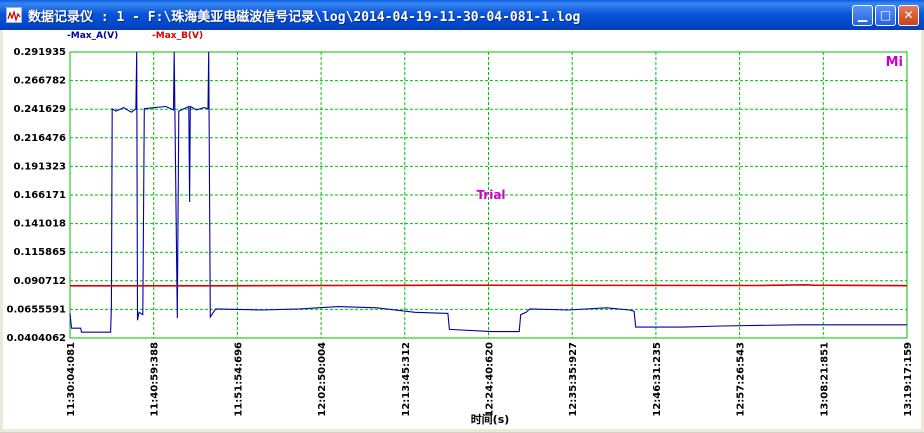 This screenshot has height=433, width=924. Describe the element at coordinates (573, 379) in the screenshot. I see `x-tick-label: 12:35:35:927` at that location.